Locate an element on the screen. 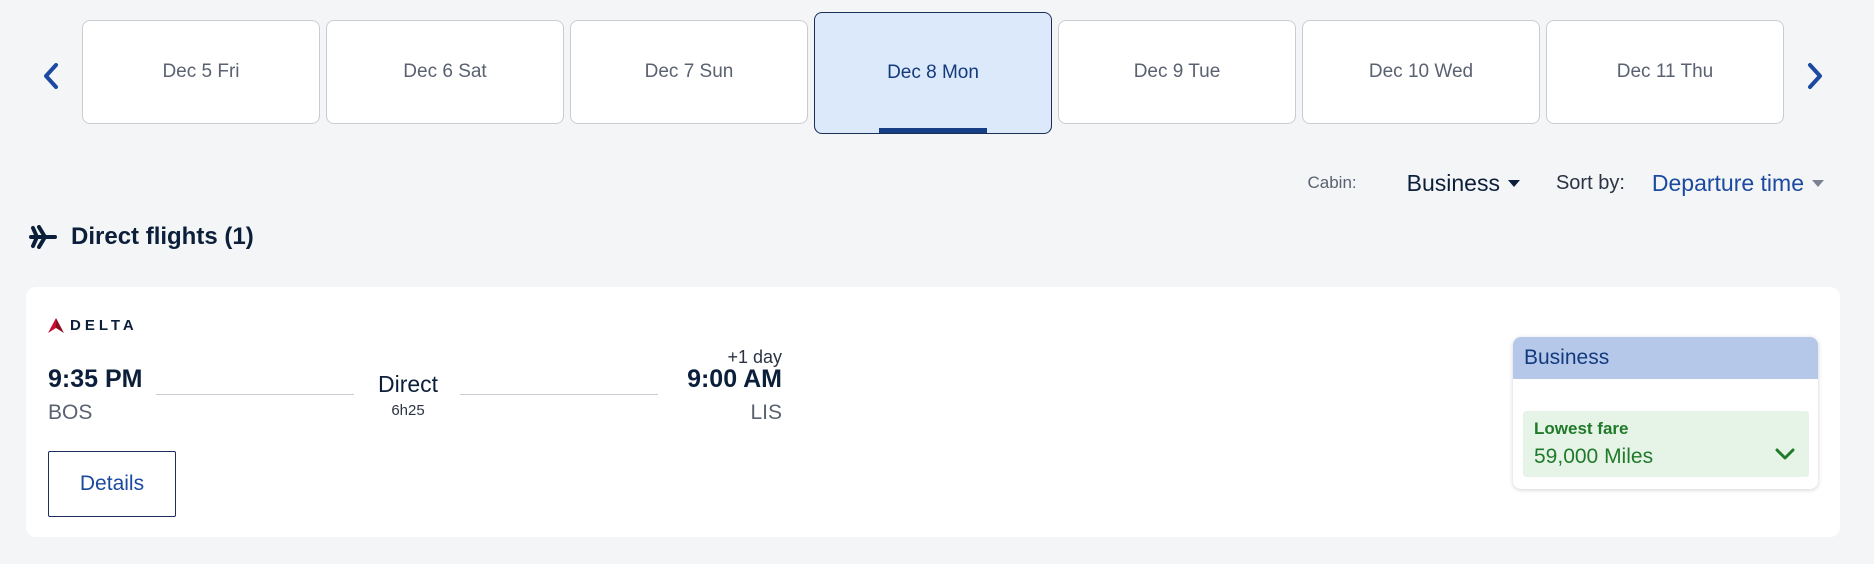 This screenshot has width=1874, height=564. chevron-down-icon is located at coordinates (1785, 454).